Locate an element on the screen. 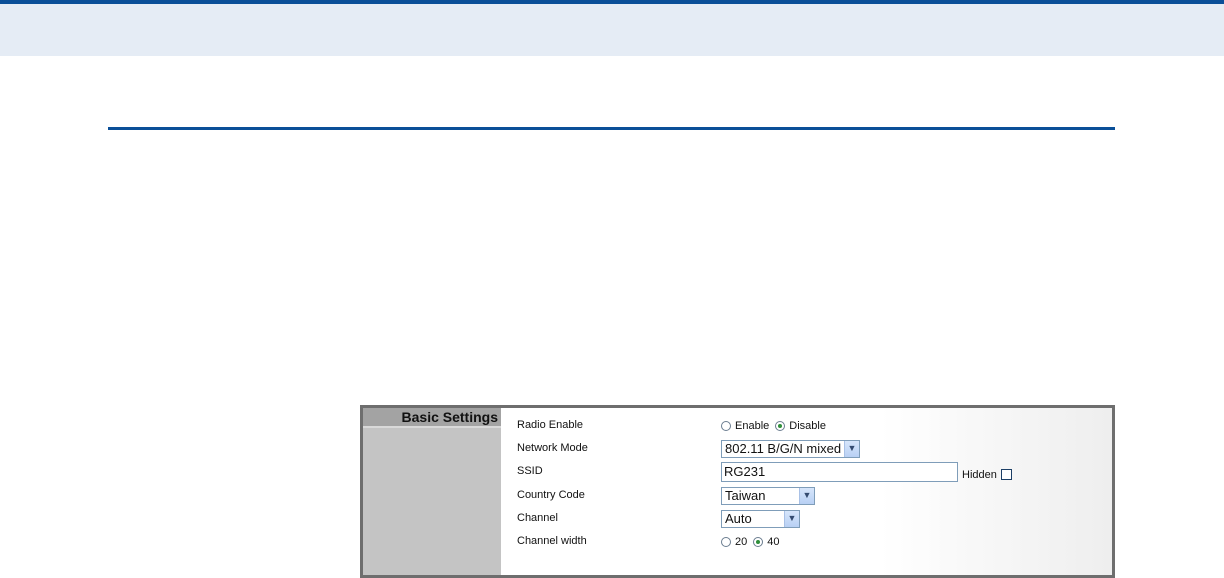 The width and height of the screenshot is (1224, 578). panel-sidebar: Basic Settings is located at coordinates (432, 491).